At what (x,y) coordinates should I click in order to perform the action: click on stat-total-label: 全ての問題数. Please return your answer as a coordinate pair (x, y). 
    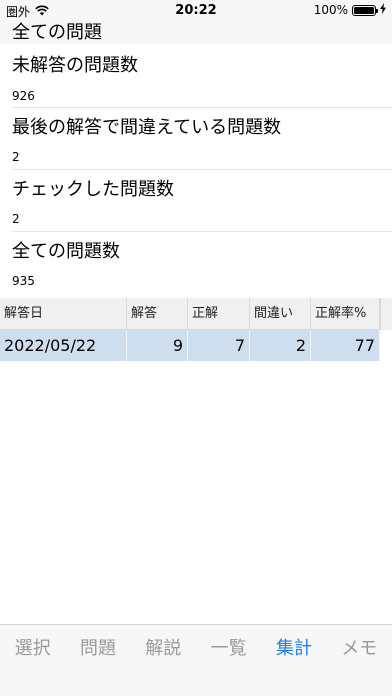
    Looking at the image, I should click on (66, 251).